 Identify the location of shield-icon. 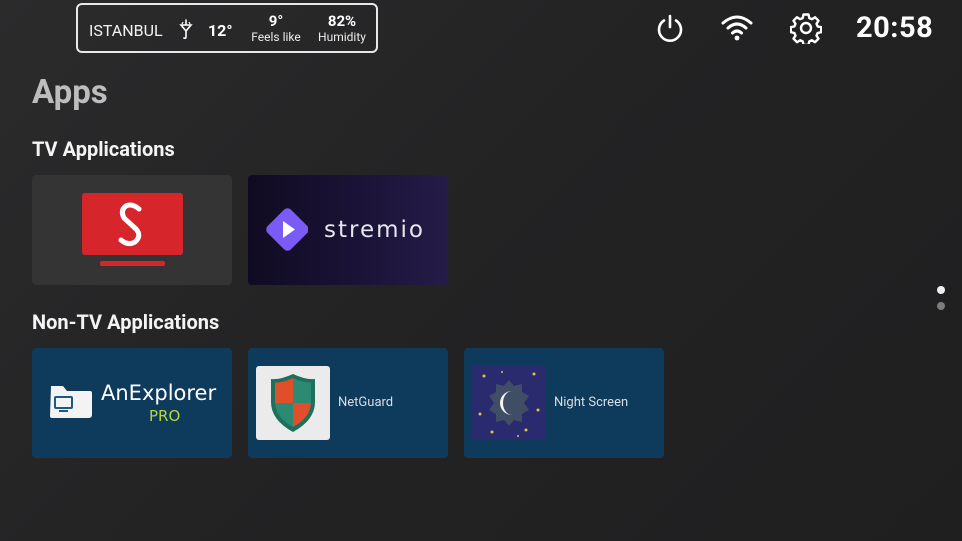
(293, 403).